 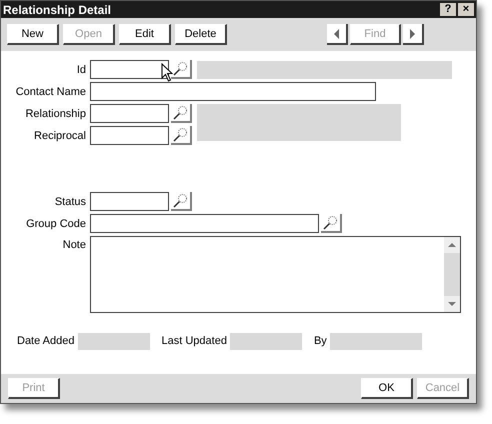 I want to click on toolbar-button: New, so click(x=33, y=34).